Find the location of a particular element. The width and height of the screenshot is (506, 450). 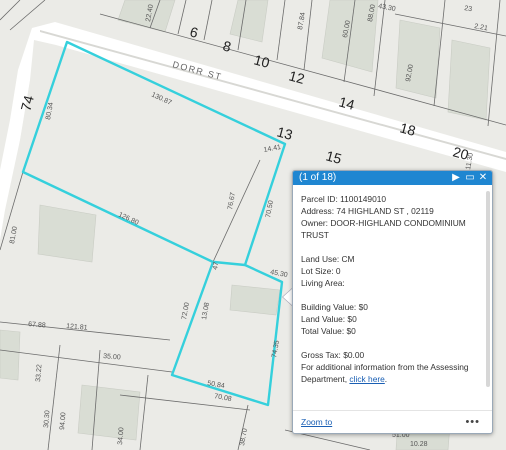

gross-tax: Gross Tax: $0.00 is located at coordinates (333, 355).